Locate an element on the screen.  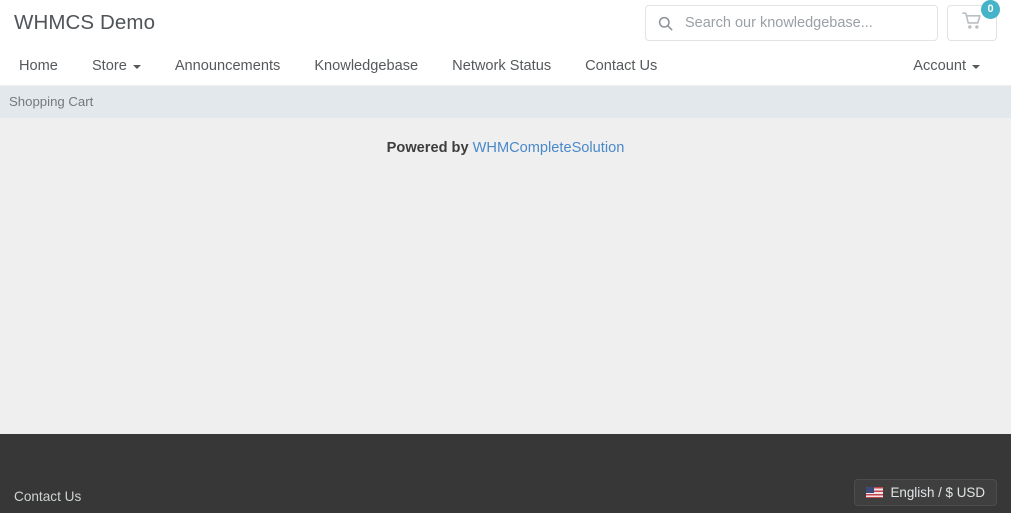
header-actions: 0 is located at coordinates (822, 20).